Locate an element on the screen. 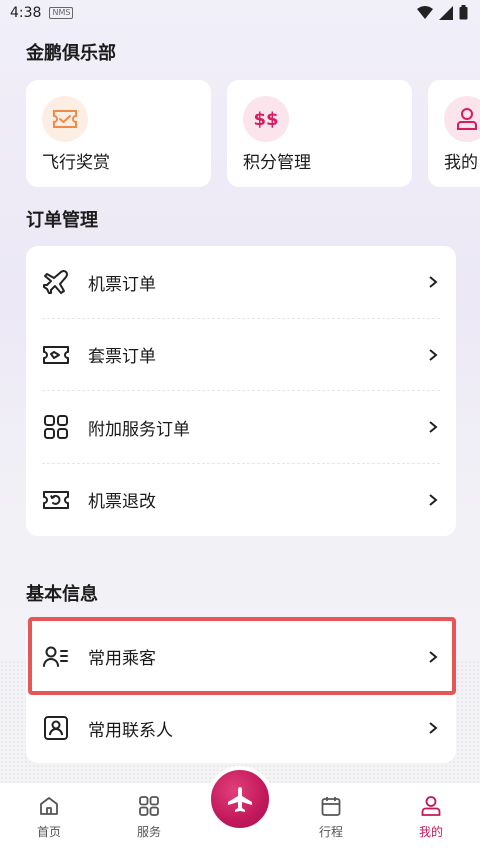  double-dollar-icon: $$ is located at coordinates (266, 119).